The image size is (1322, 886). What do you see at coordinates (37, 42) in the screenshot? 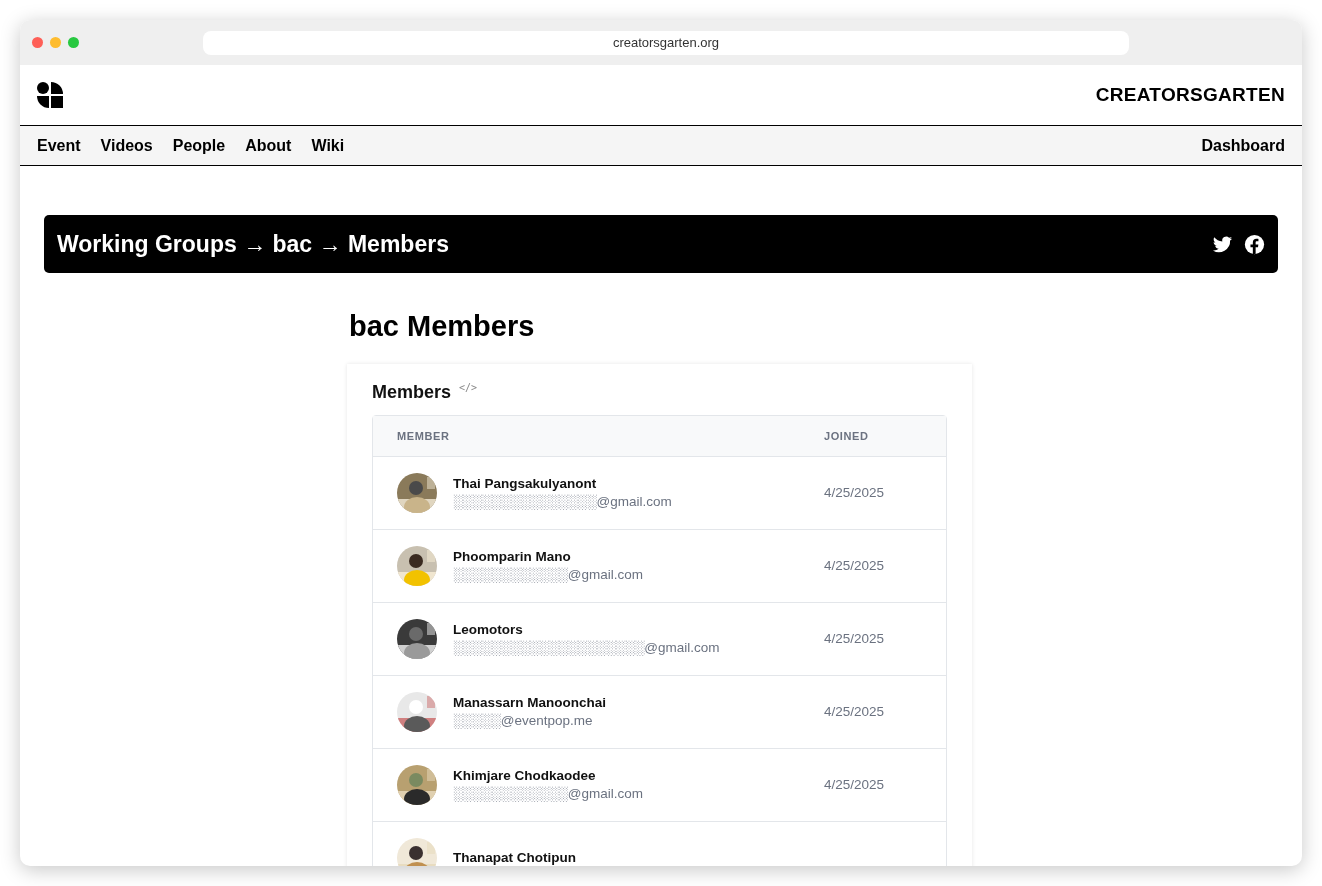
I see `close-dot` at bounding box center [37, 42].